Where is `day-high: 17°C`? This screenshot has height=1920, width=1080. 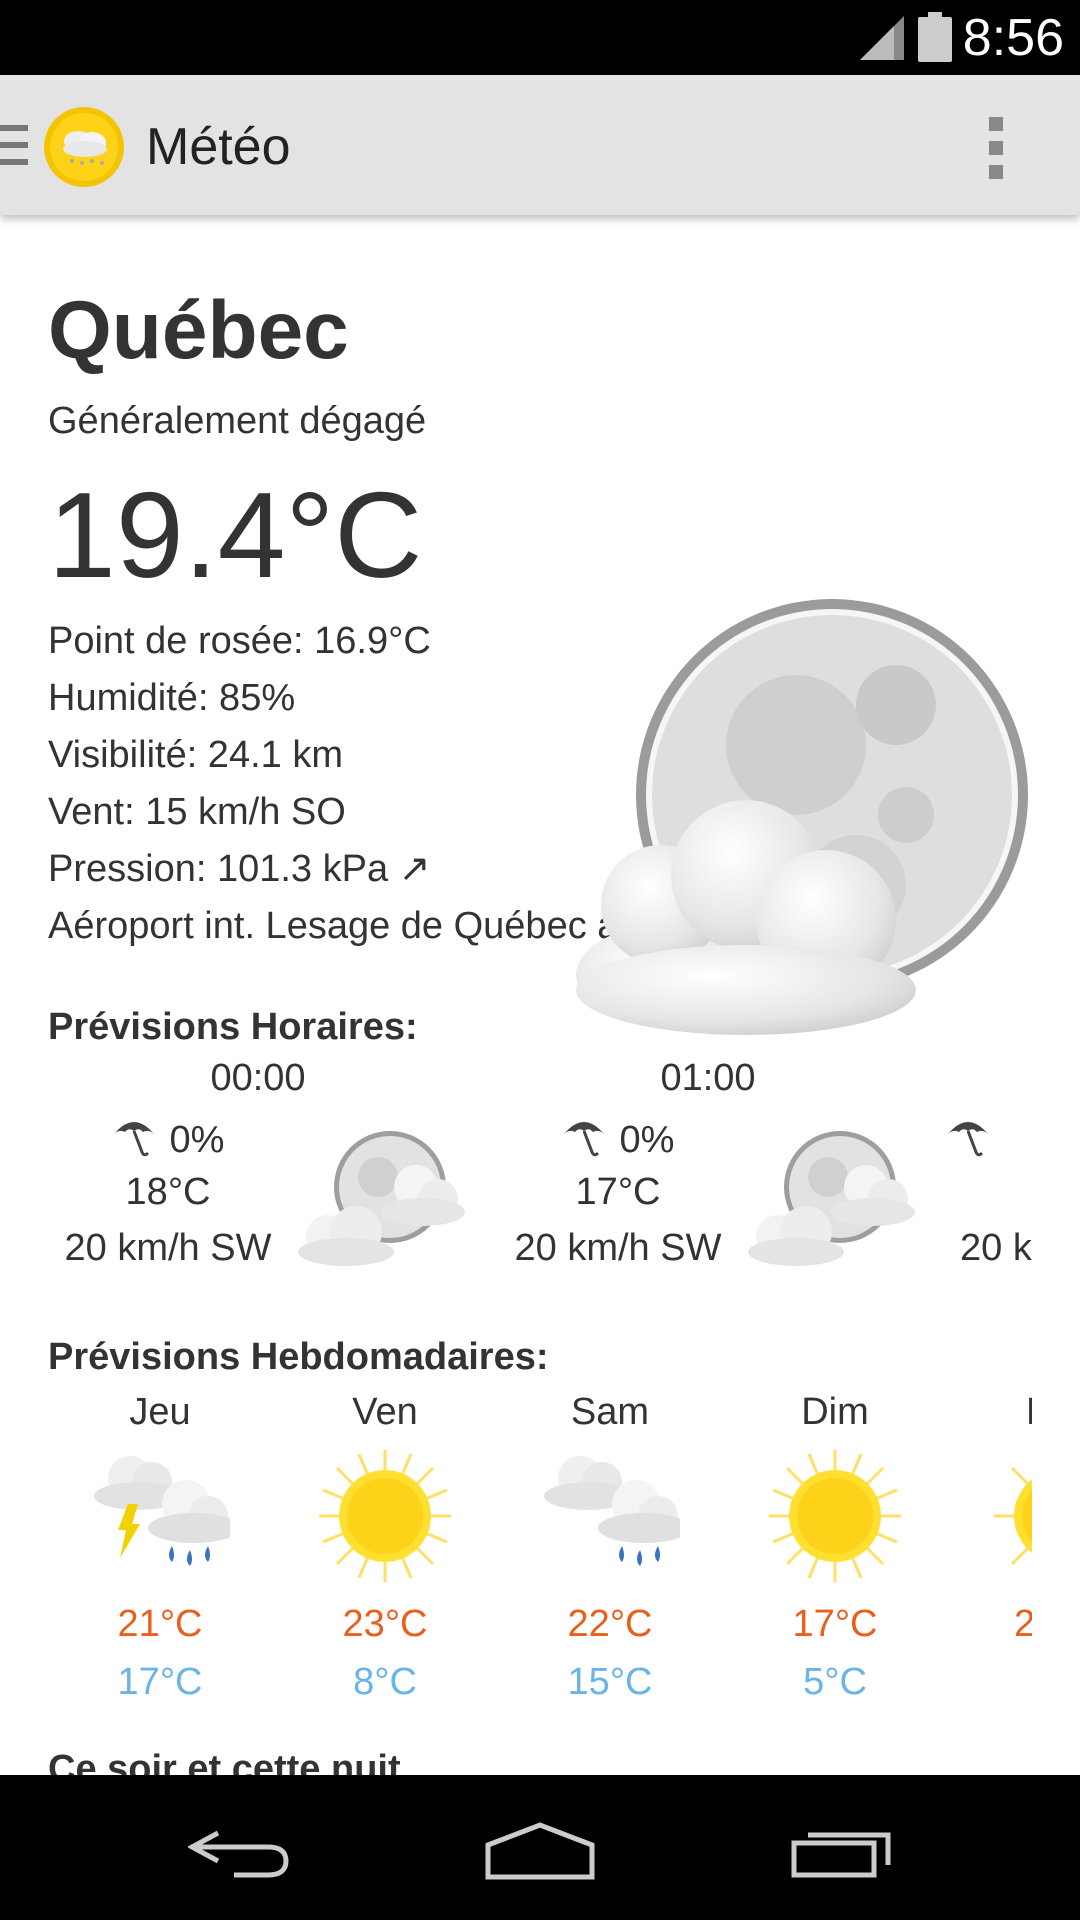
day-high: 17°C is located at coordinates (835, 1624).